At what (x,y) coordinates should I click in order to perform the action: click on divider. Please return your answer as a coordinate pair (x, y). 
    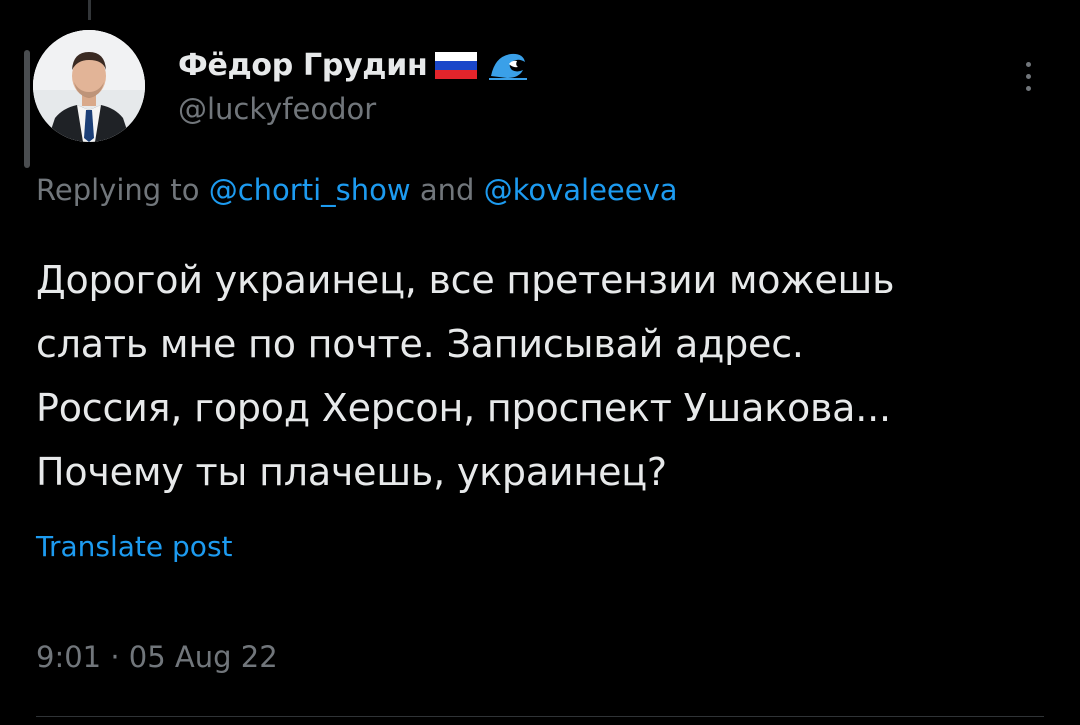
    Looking at the image, I should click on (540, 716).